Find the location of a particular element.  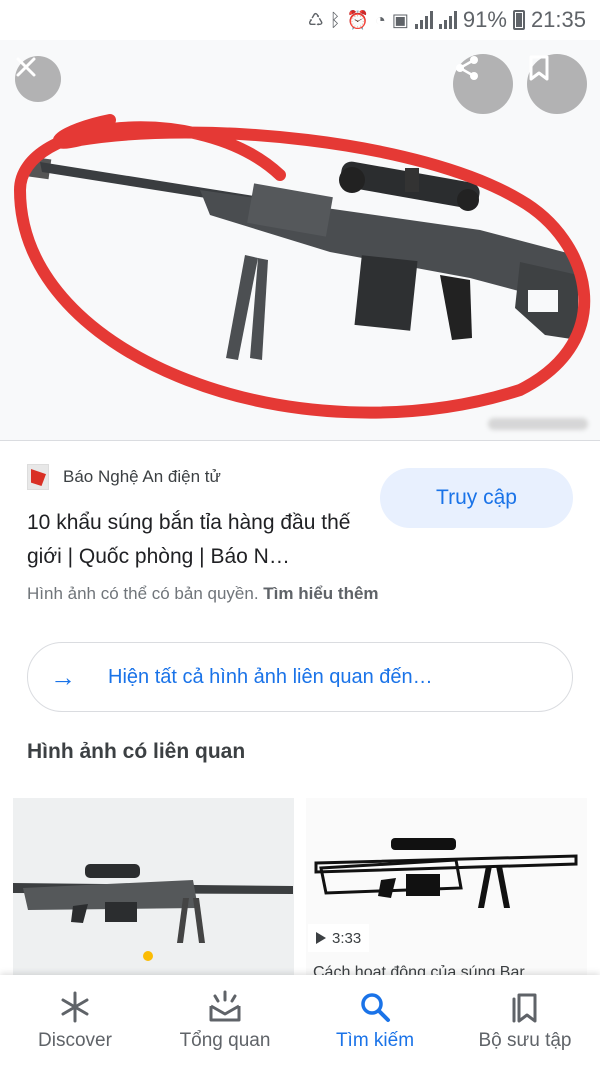

source-logo-icon is located at coordinates (38, 477).